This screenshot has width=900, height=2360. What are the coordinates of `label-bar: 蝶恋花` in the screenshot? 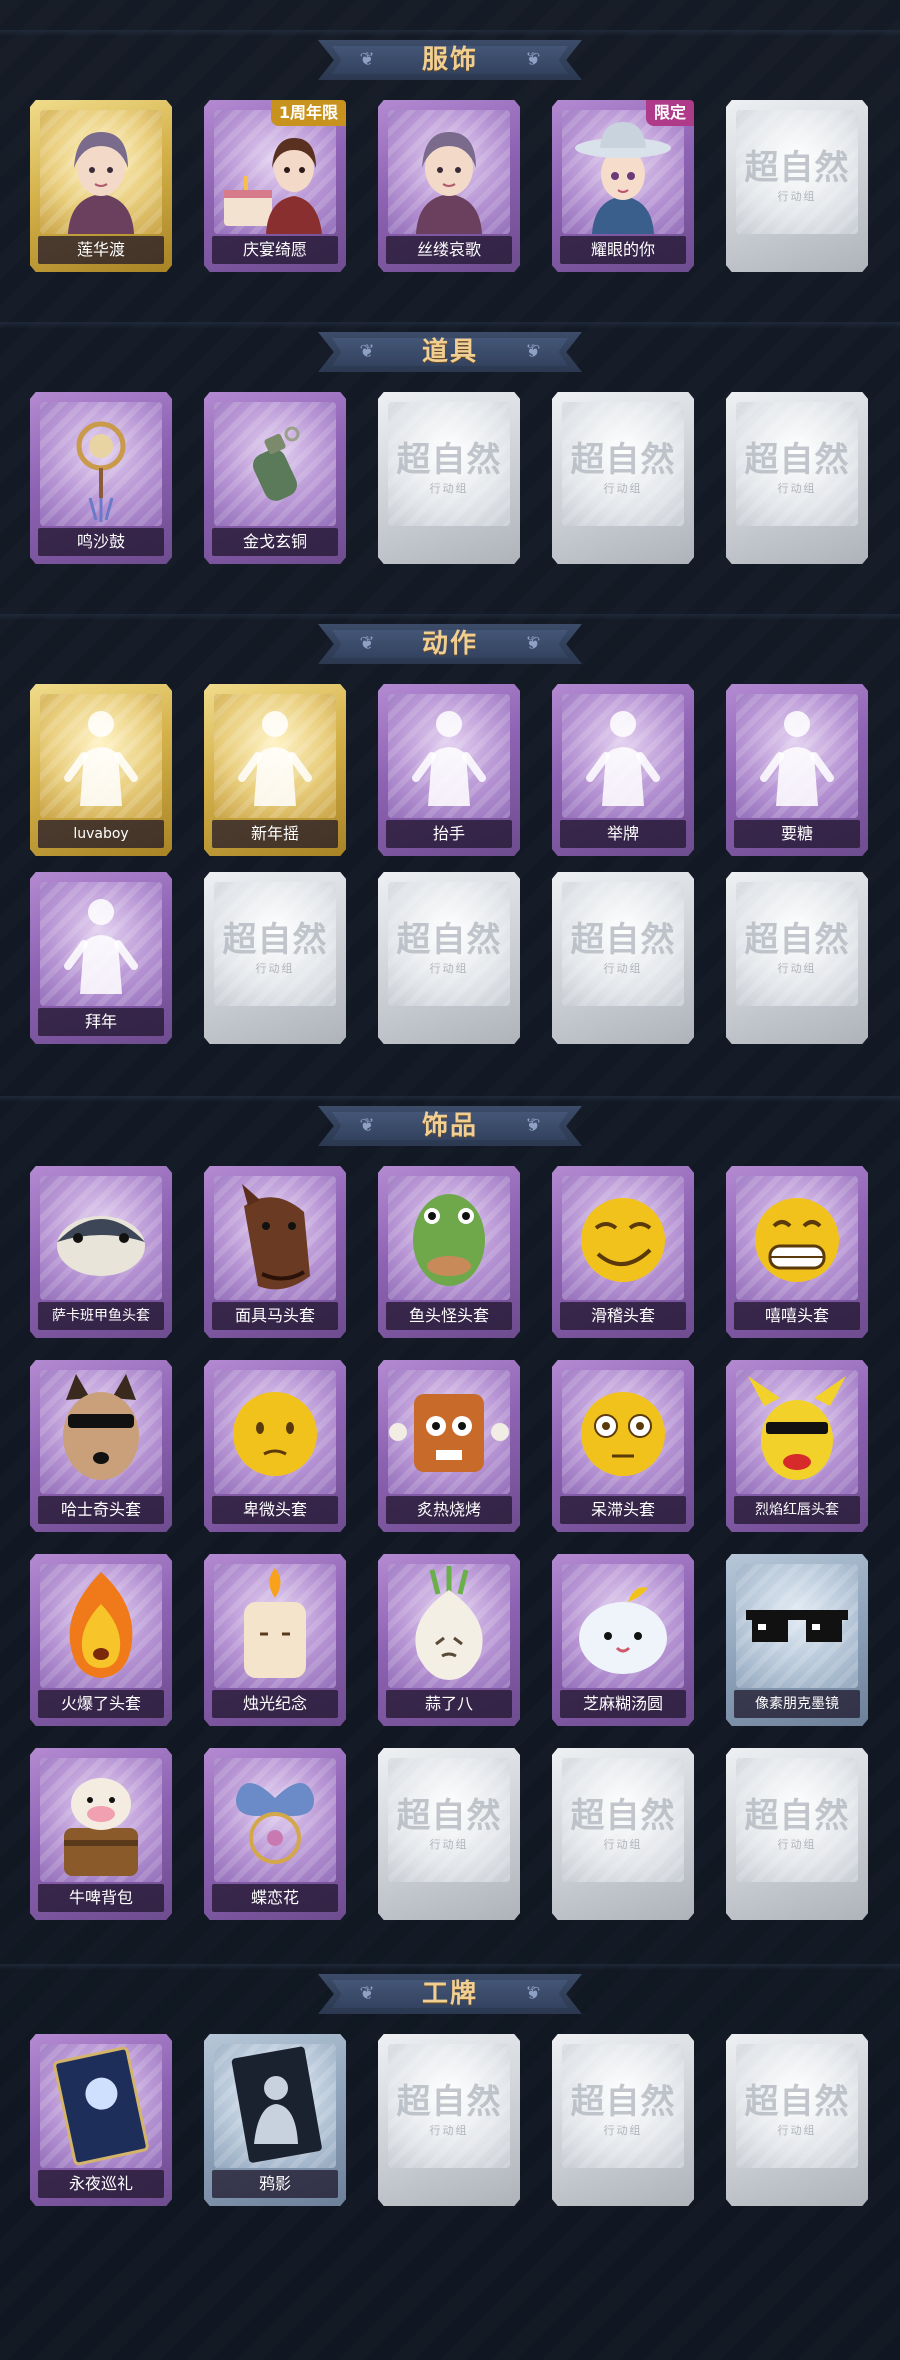 It's located at (275, 1898).